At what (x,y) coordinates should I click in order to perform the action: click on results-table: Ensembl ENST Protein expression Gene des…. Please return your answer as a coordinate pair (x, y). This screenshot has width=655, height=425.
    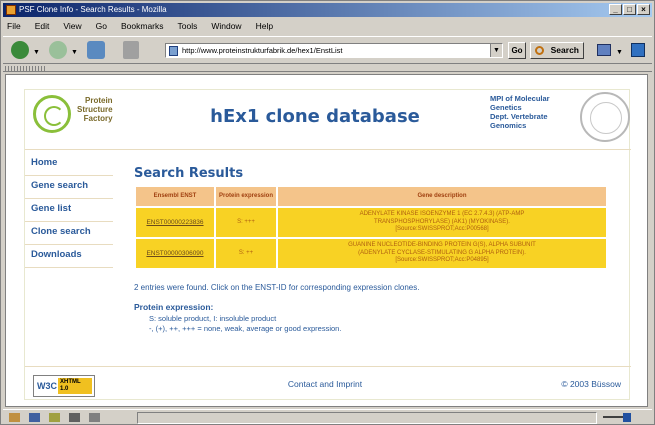
    Looking at the image, I should click on (371, 227).